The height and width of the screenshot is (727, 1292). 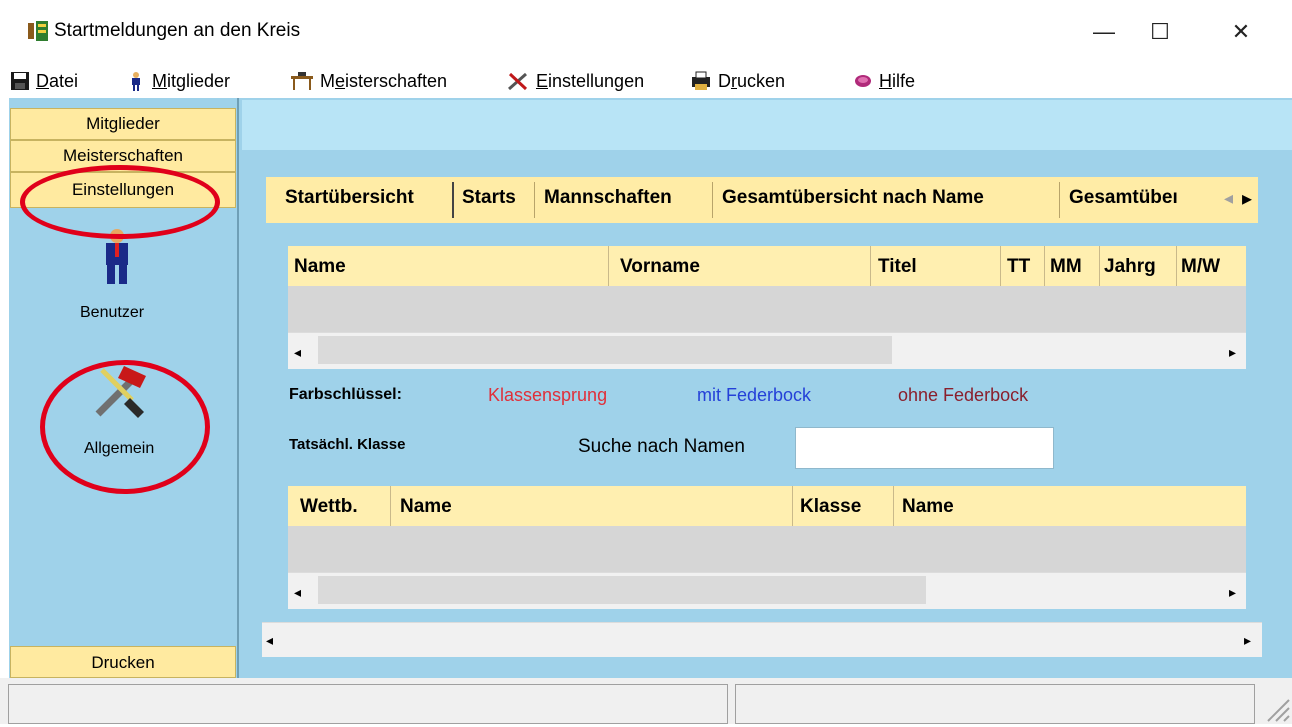 I want to click on grid1-col-jahrg: Jahrg, so click(x=1130, y=267).